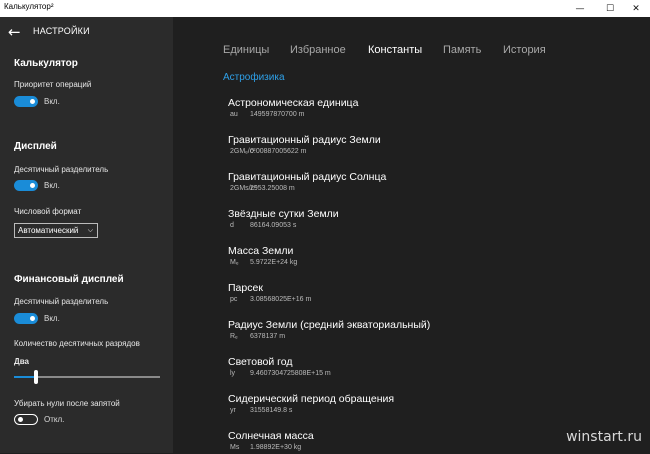  Describe the element at coordinates (46, 63) in the screenshot. I see `calculator-heading: Калькулятор` at that location.